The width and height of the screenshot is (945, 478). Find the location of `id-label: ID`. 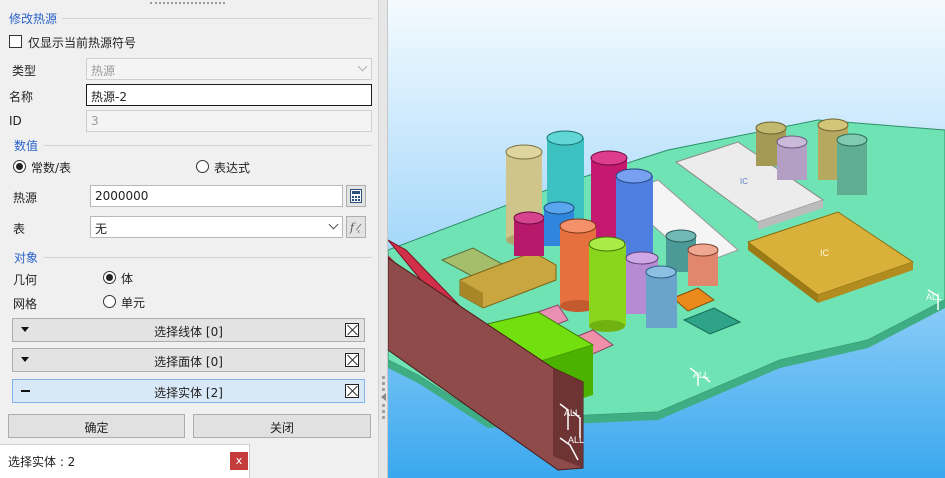

id-label: ID is located at coordinates (15, 121).